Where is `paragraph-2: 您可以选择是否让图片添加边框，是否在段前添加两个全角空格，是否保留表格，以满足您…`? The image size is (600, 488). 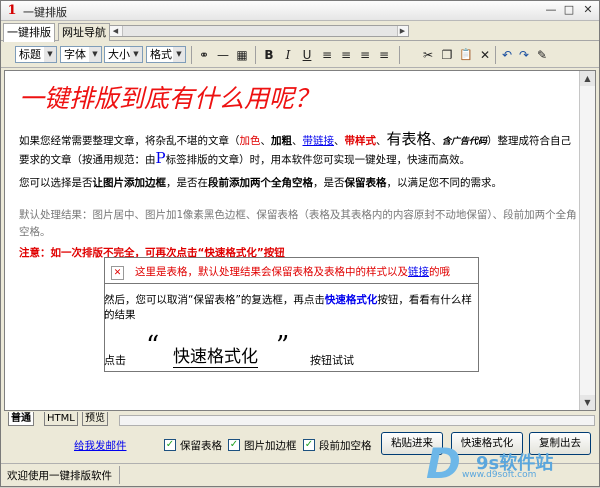
paragraph-2: 您可以选择是否让图片添加边框，是否在段前添加两个全角空格，是否保留表格，以满足您… is located at coordinates (260, 183).